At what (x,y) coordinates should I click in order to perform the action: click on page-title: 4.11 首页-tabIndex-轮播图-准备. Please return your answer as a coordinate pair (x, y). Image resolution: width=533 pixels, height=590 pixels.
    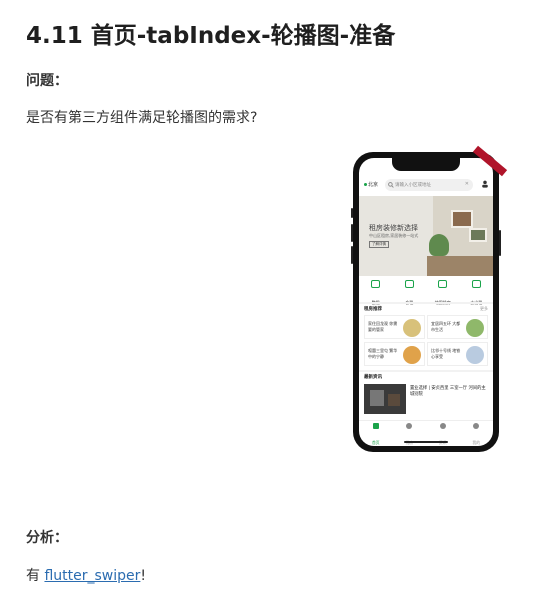
    Looking at the image, I should click on (211, 36).